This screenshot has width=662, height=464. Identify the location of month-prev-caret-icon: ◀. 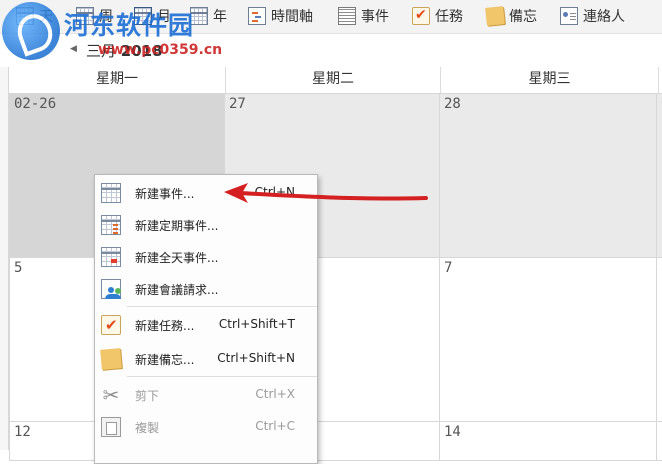
(73, 49).